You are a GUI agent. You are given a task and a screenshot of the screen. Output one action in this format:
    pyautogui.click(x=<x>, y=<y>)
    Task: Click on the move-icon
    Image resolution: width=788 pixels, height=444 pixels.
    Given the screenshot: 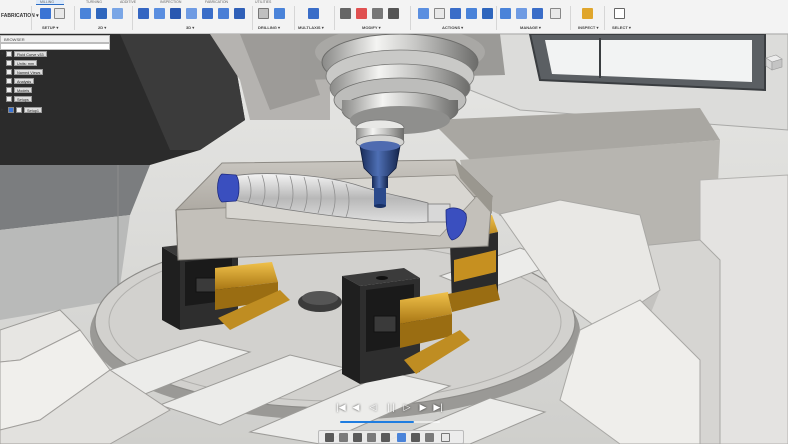 What is the action you would take?
    pyautogui.click(x=393, y=13)
    